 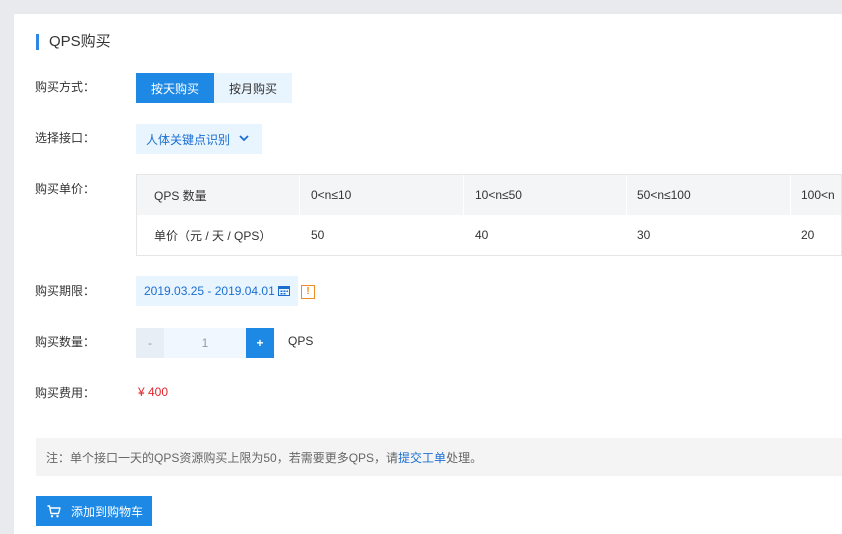 I want to click on note-suffix: 处理。, so click(x=464, y=457).